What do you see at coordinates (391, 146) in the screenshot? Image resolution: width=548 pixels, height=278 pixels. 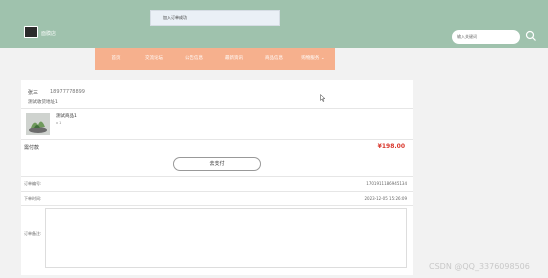 I see `total-amount: ¥198.00` at bounding box center [391, 146].